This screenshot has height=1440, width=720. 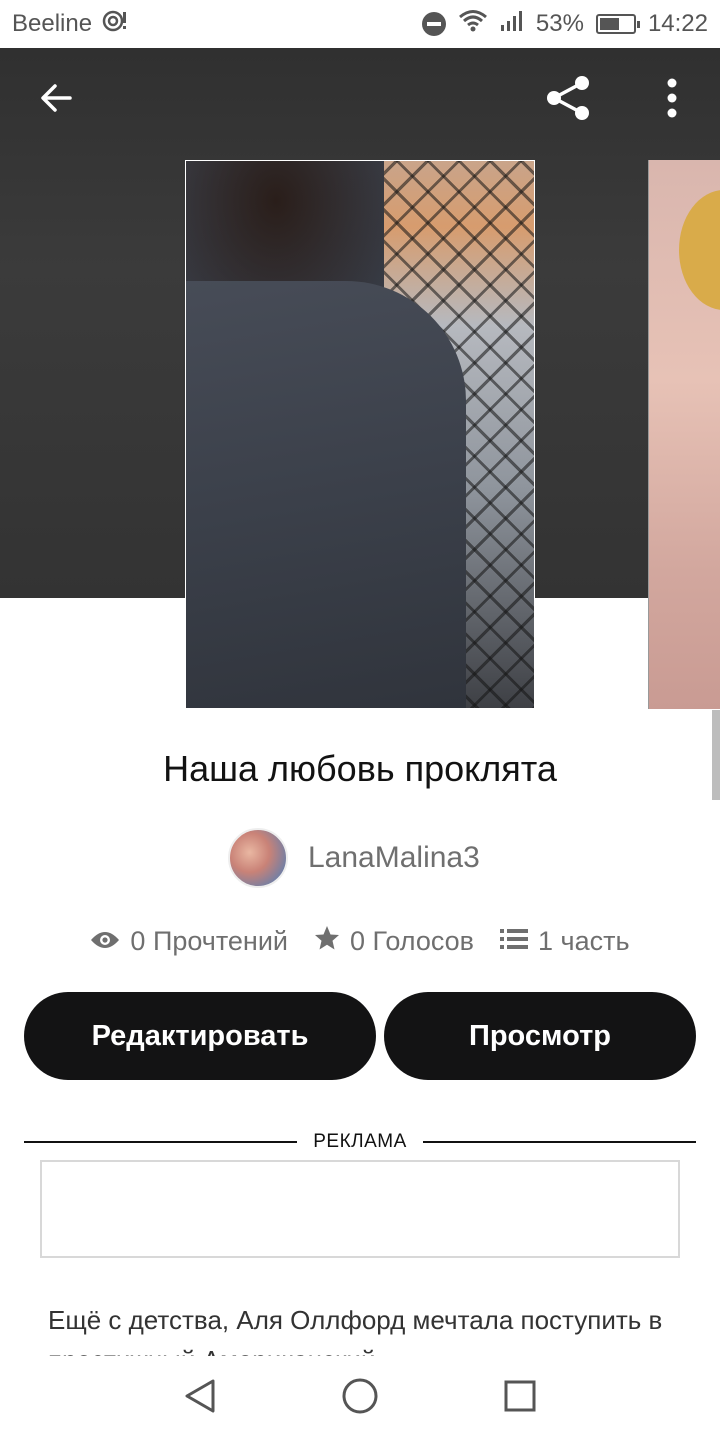 I want to click on view-button: Просмотр, so click(x=540, y=1036).